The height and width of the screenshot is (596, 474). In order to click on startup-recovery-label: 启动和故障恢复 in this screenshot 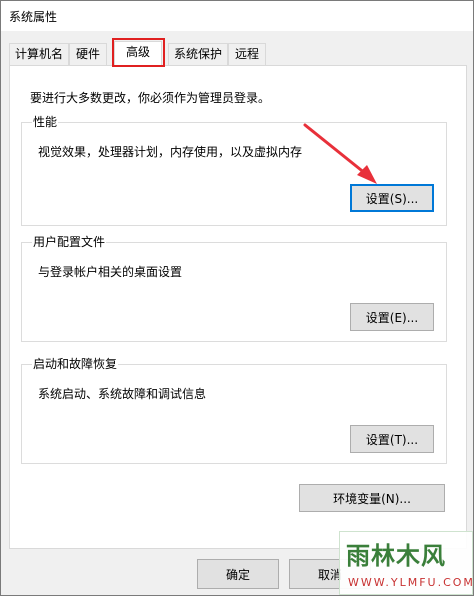, I will do `click(75, 364)`.